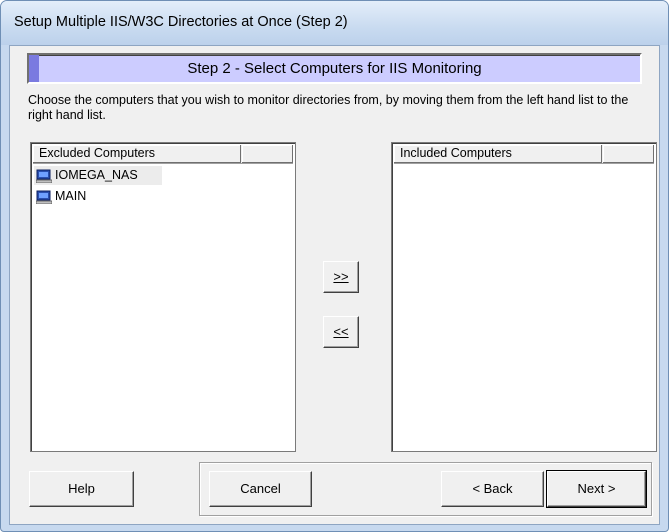 This screenshot has width=669, height=532. I want to click on list-item-label: IOMEGA_NAS, so click(96, 175).